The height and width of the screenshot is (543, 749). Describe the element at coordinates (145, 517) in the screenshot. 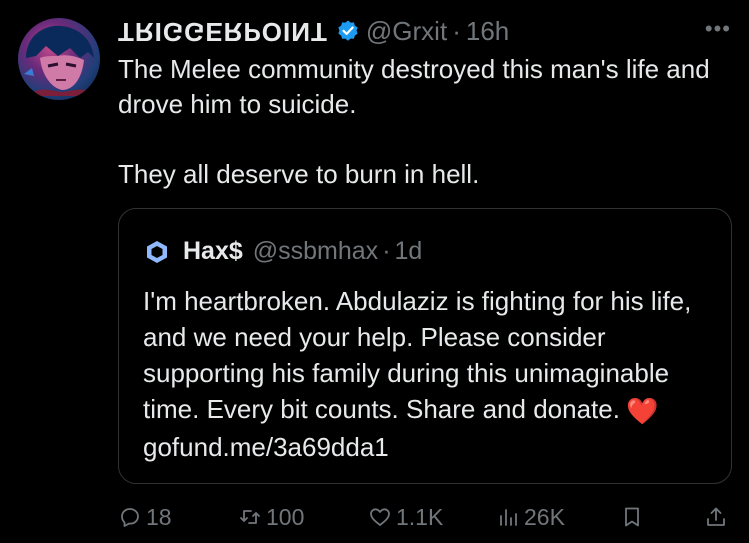

I see `reply-button: 18` at that location.